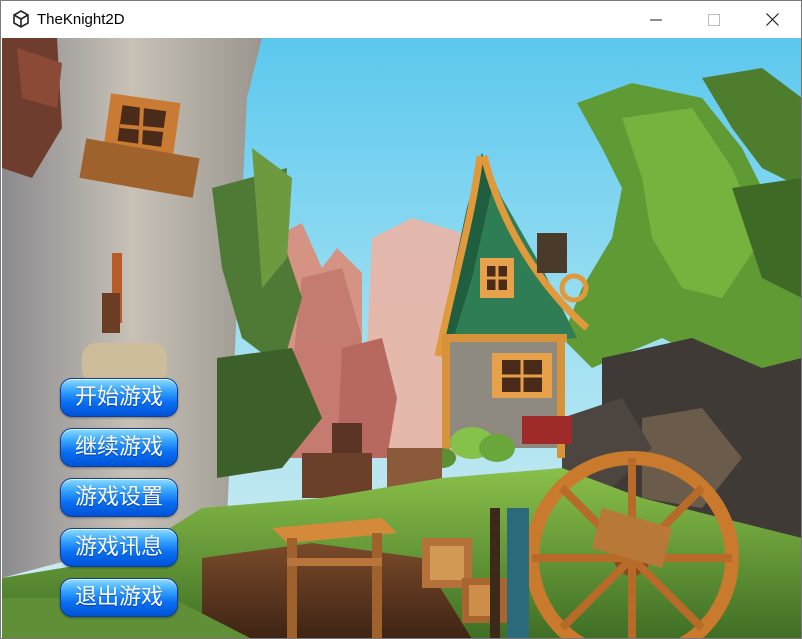 This screenshot has height=639, width=802. I want to click on game-info-button: 游戏讯息, so click(119, 547).